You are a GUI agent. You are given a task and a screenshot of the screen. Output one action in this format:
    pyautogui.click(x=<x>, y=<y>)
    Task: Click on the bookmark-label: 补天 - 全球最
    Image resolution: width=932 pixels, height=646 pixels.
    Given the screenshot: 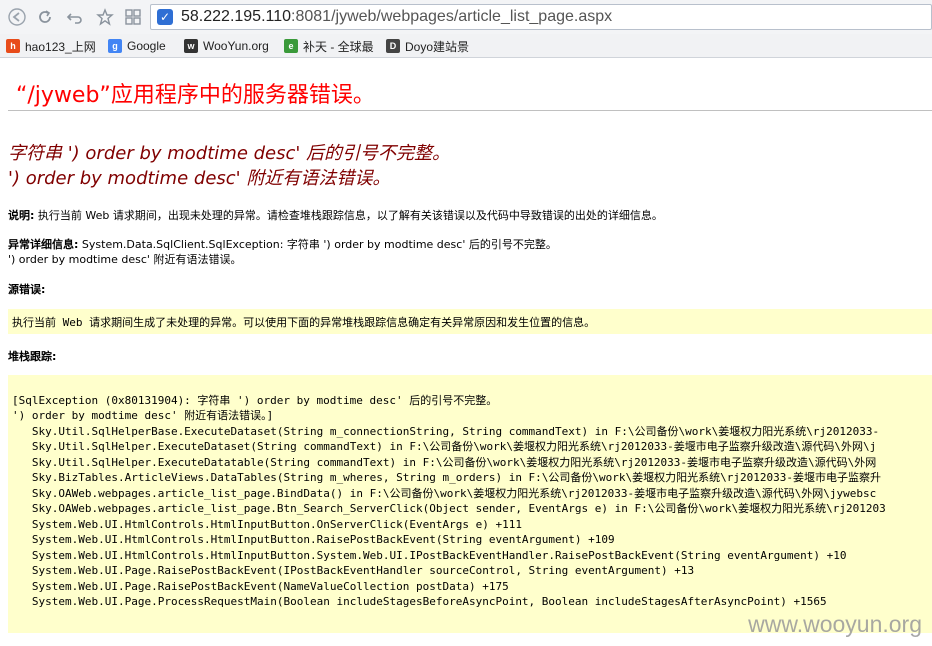 What is the action you would take?
    pyautogui.click(x=338, y=46)
    